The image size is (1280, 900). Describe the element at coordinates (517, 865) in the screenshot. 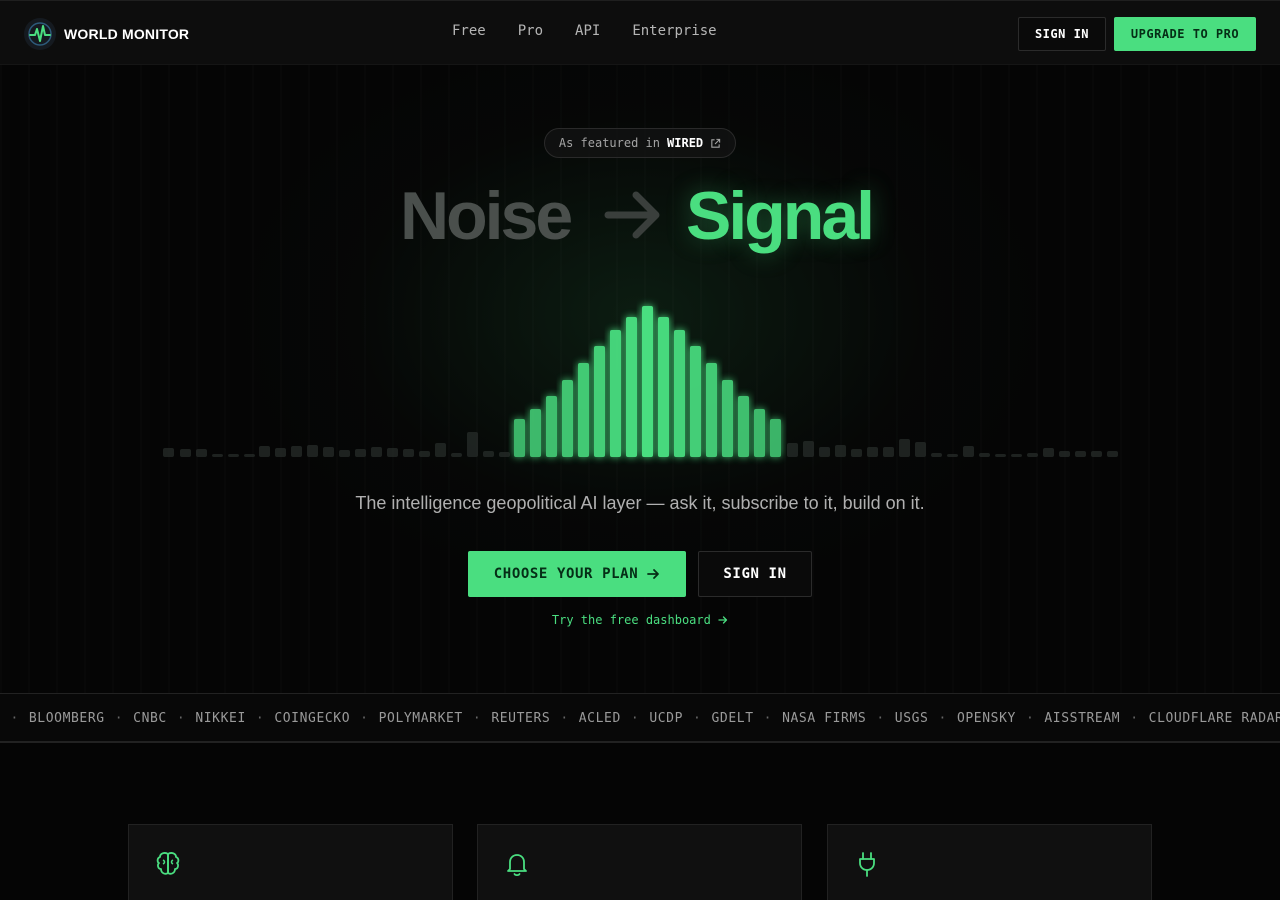

I see `bell-icon` at that location.